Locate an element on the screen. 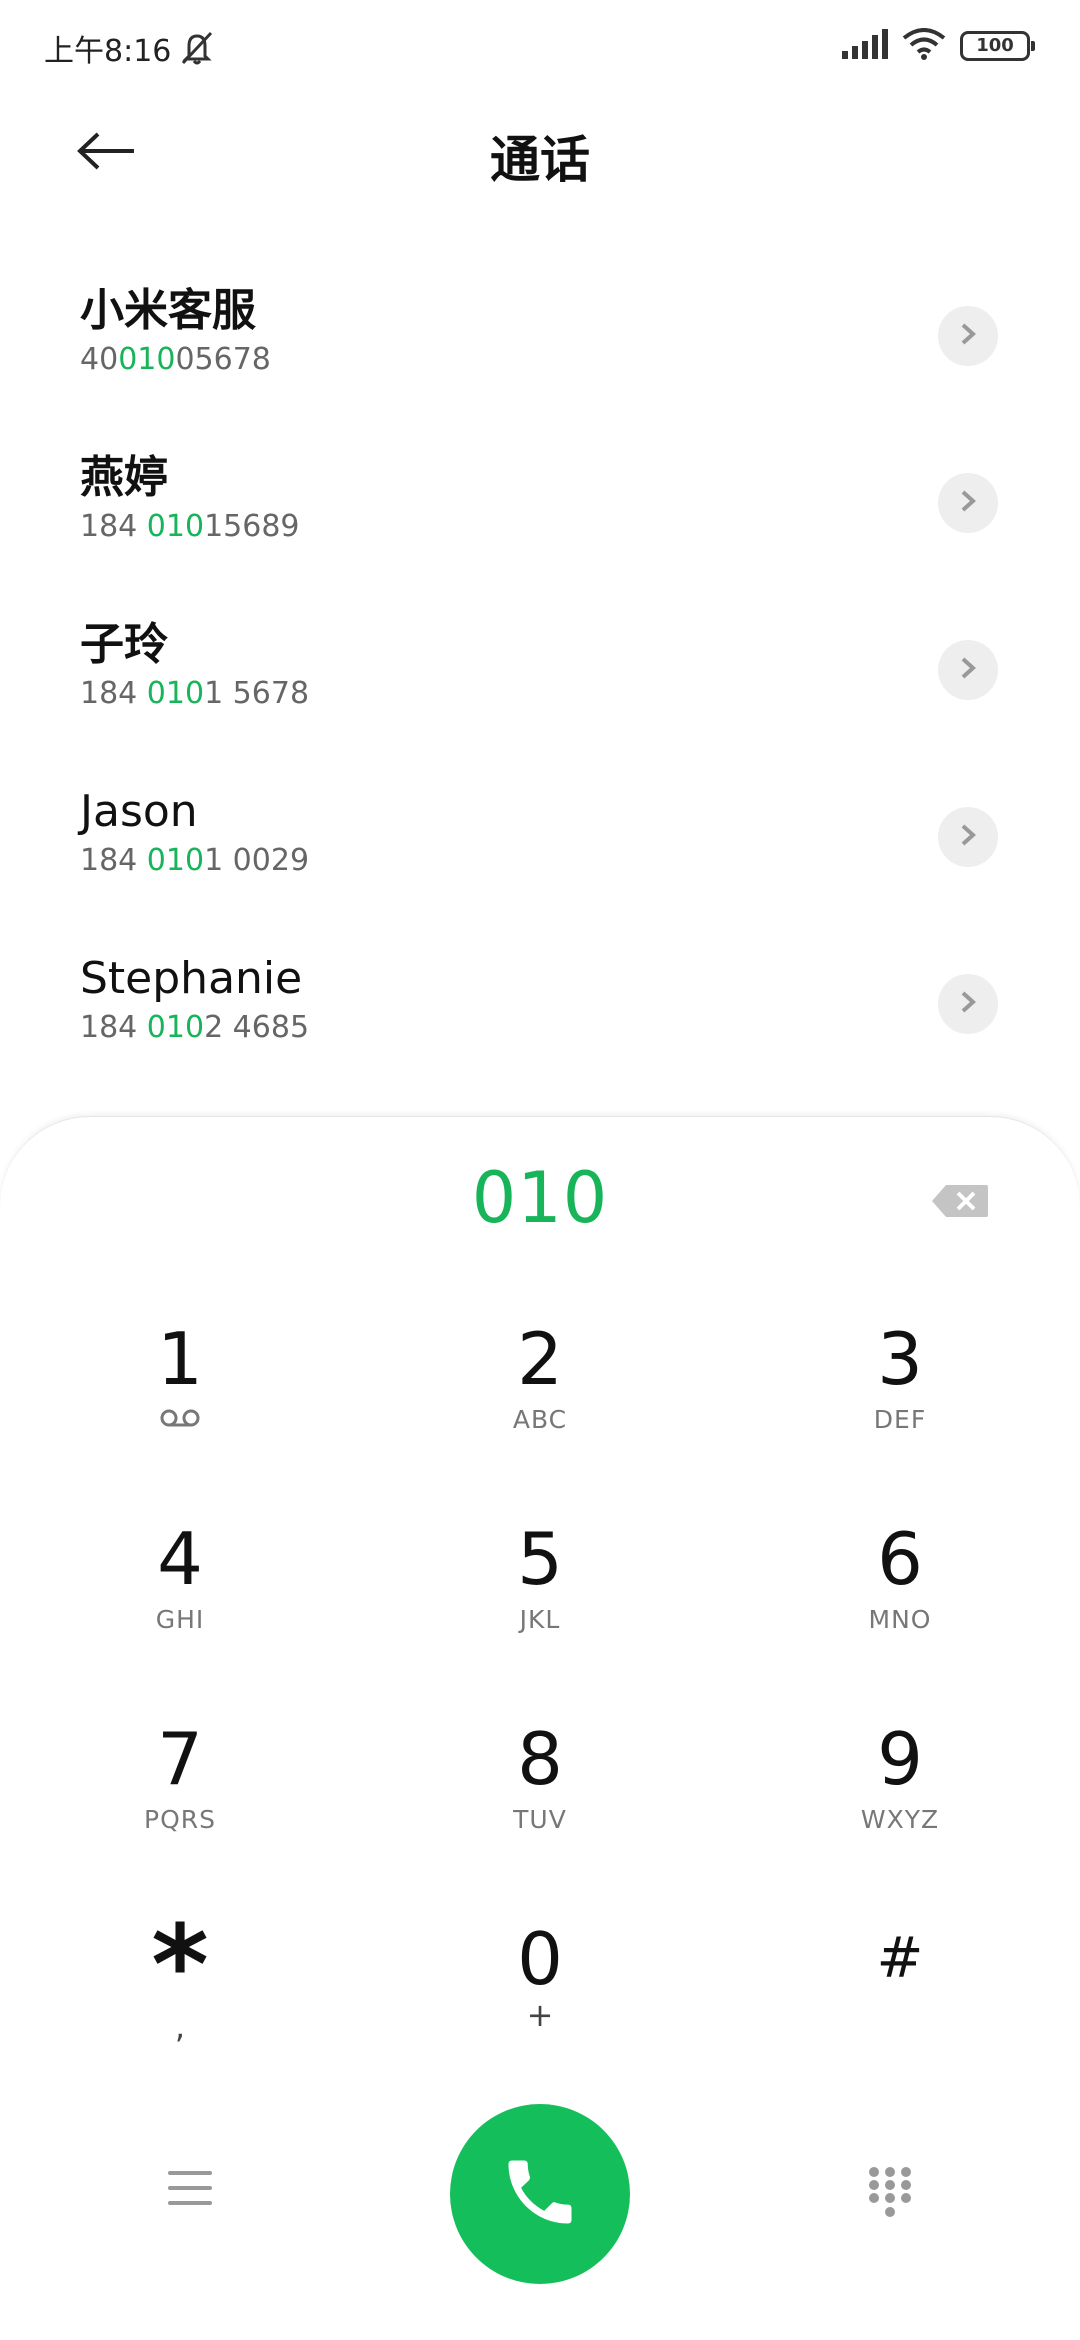  key-letters: PQRS is located at coordinates (180, 1819).